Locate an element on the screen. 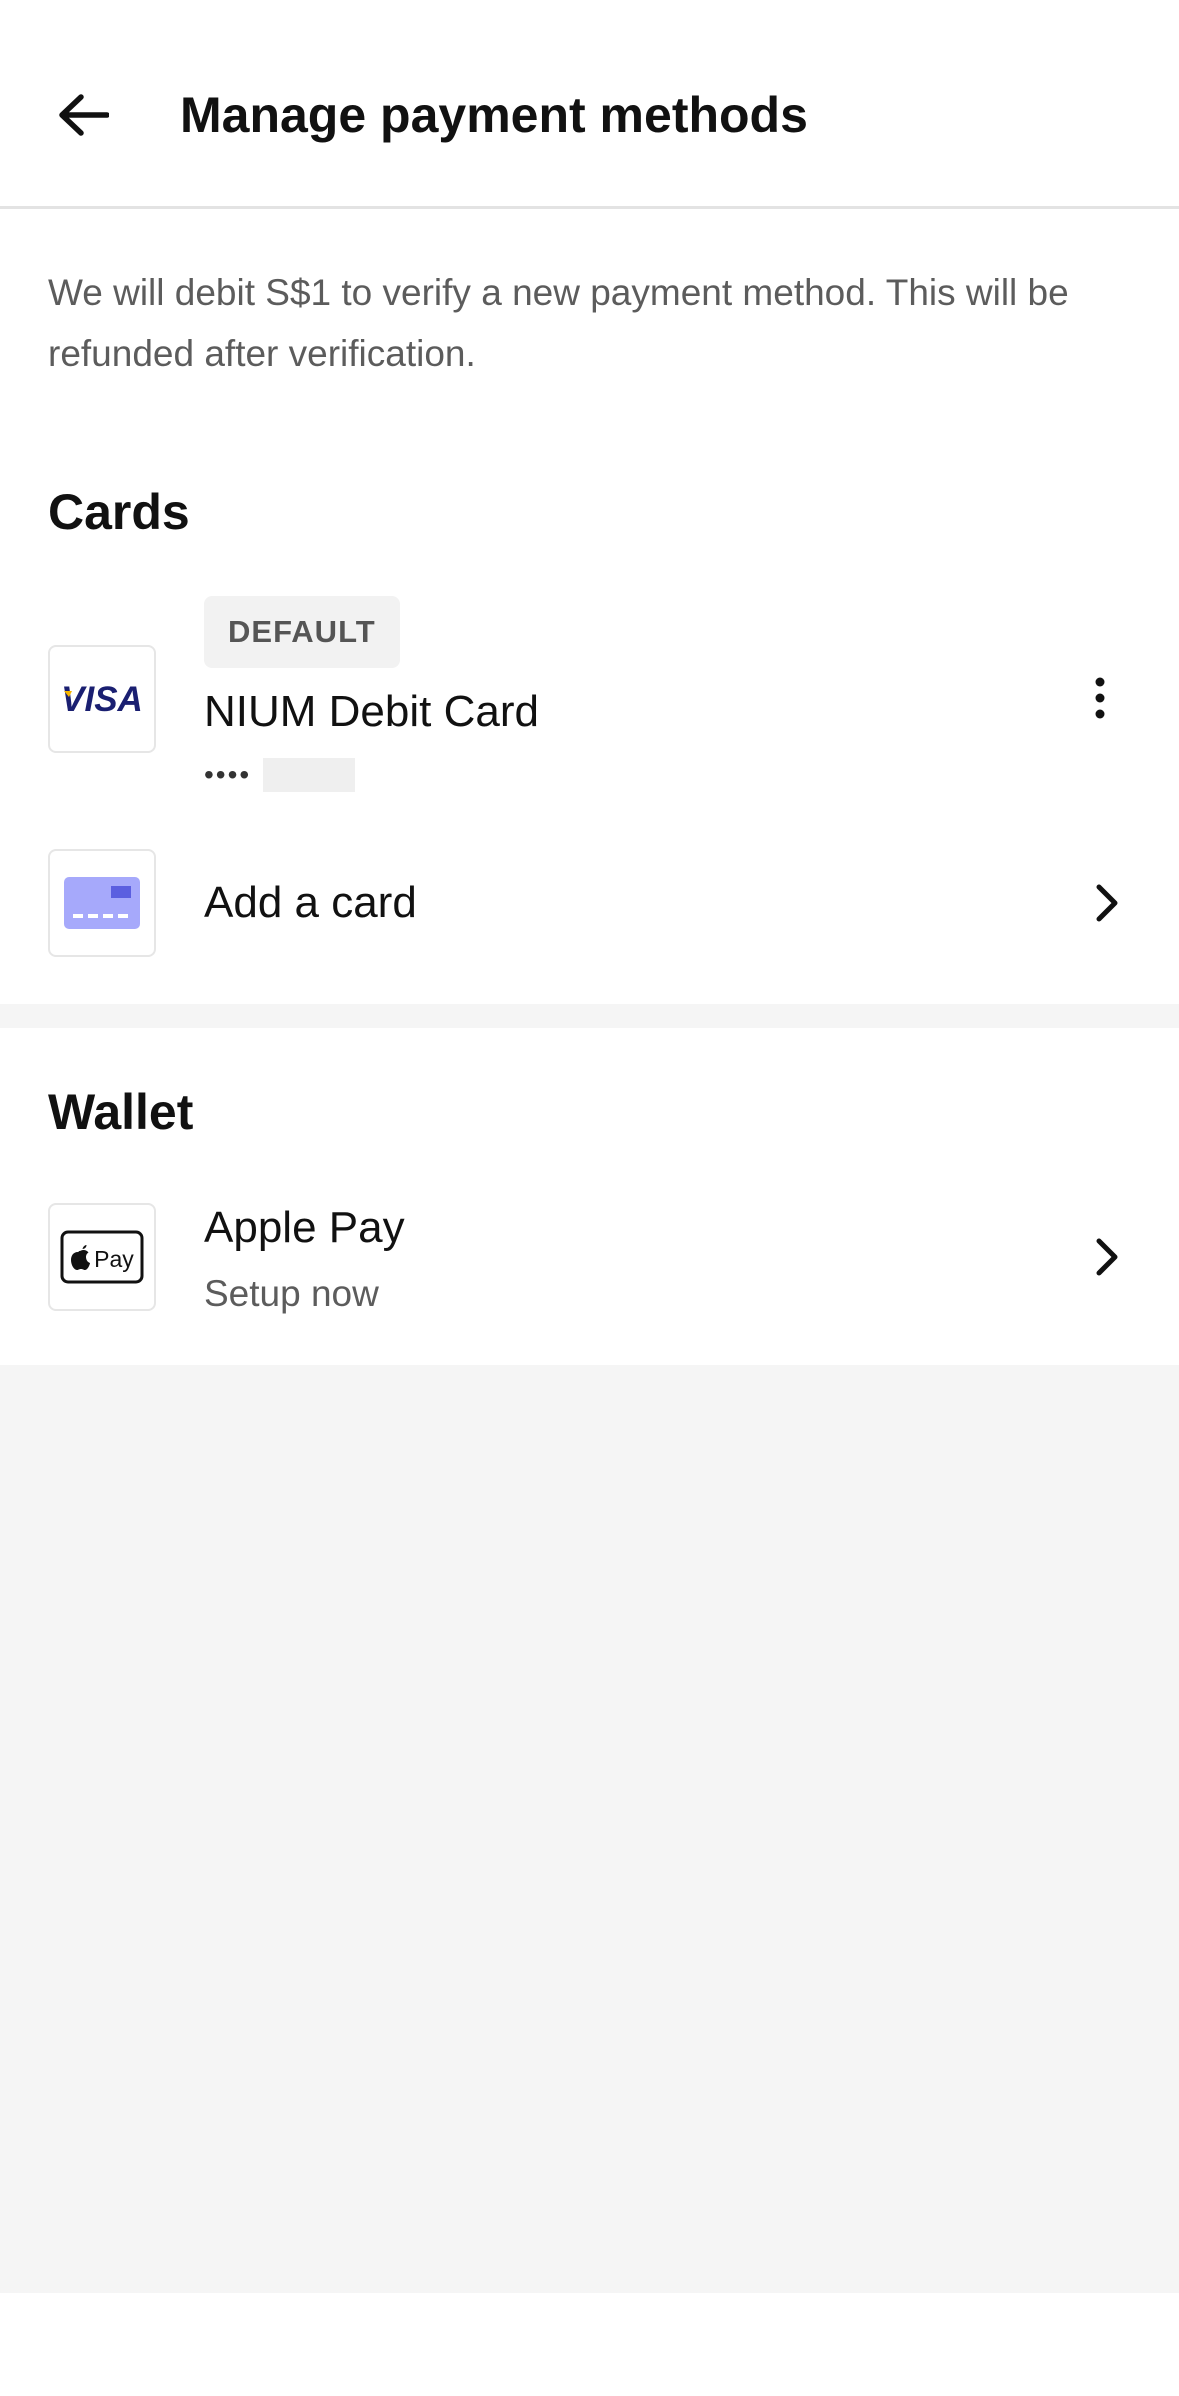  credit-card-icon is located at coordinates (102, 903).